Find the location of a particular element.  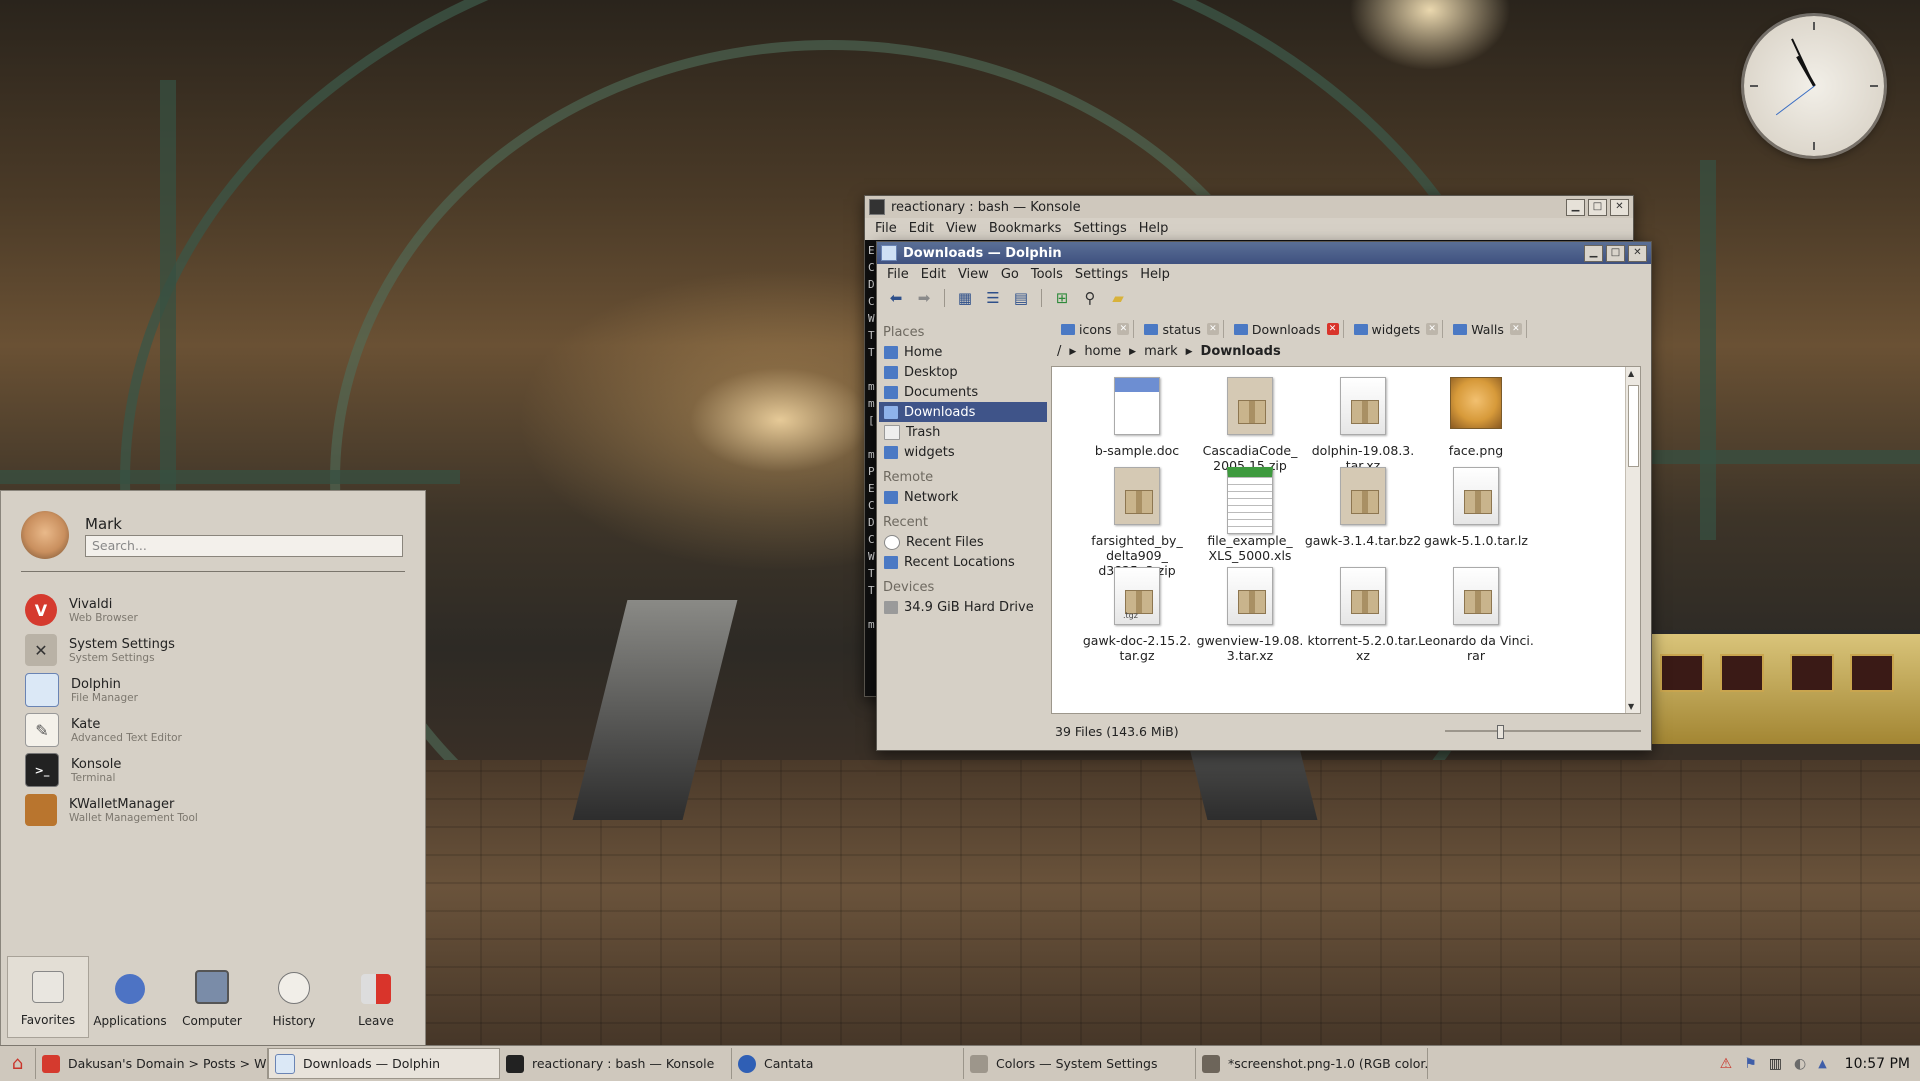

taskbar-item-dolphin: Downloads — Dolphin is located at coordinates (384, 1063).